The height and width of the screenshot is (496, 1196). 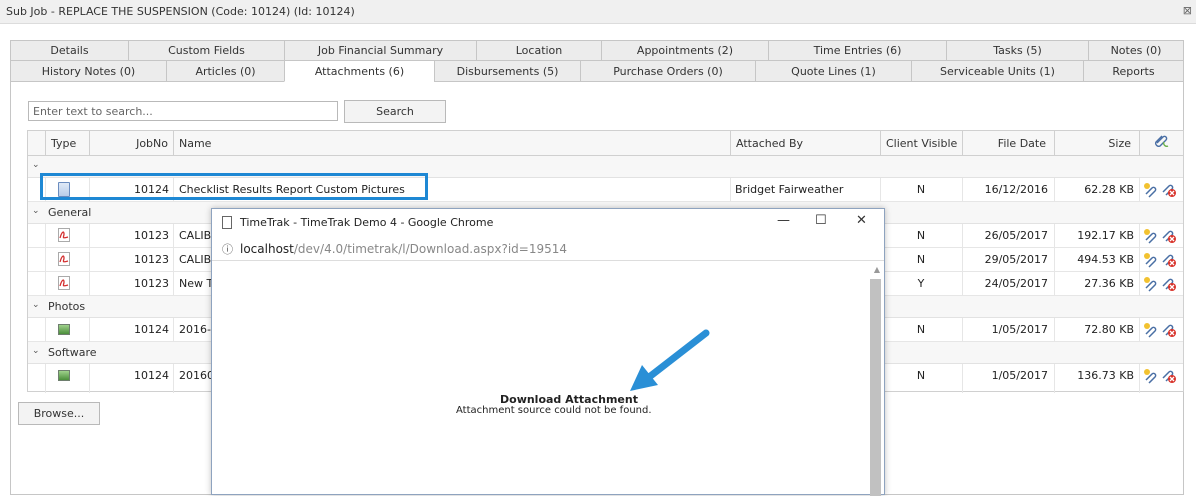 I want to click on tab-job-financial-summary: Job Financial Summary, so click(x=380, y=50).